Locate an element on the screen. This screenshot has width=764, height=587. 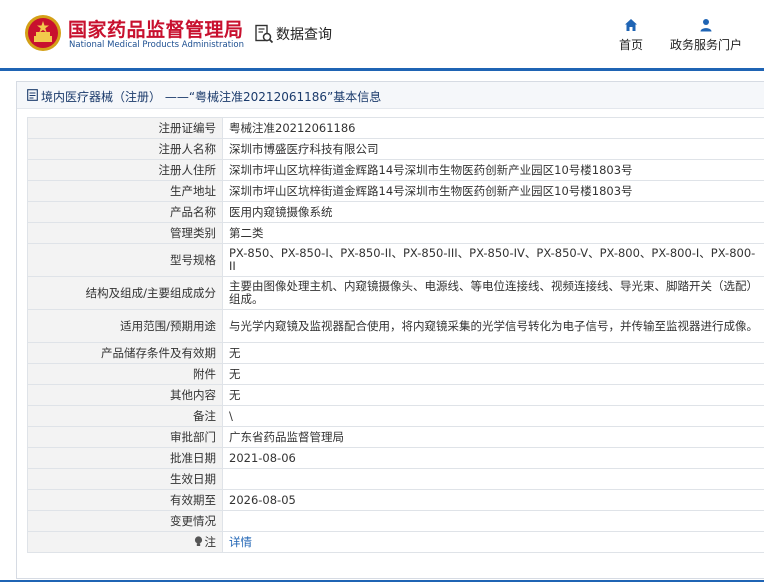
table-row: 产品名称 医用内窥镜摄像系统 is located at coordinates (395, 212).